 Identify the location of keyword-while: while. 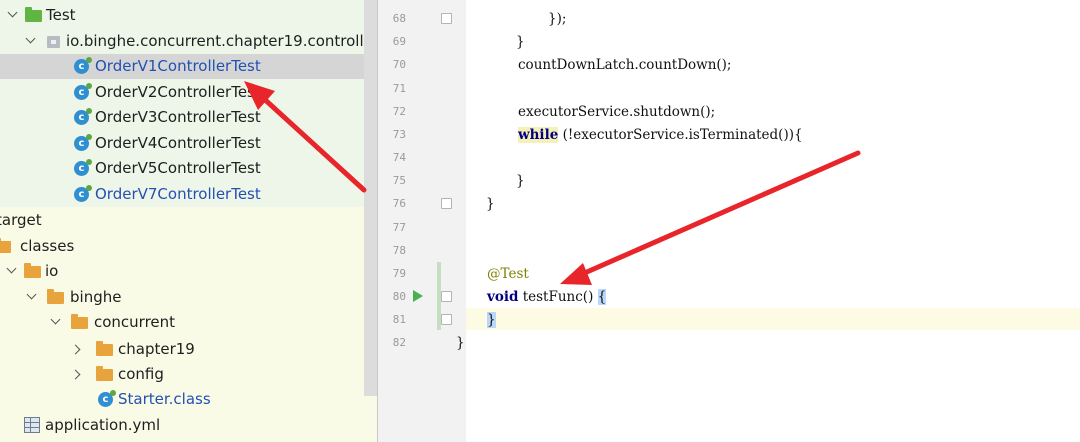
(538, 135).